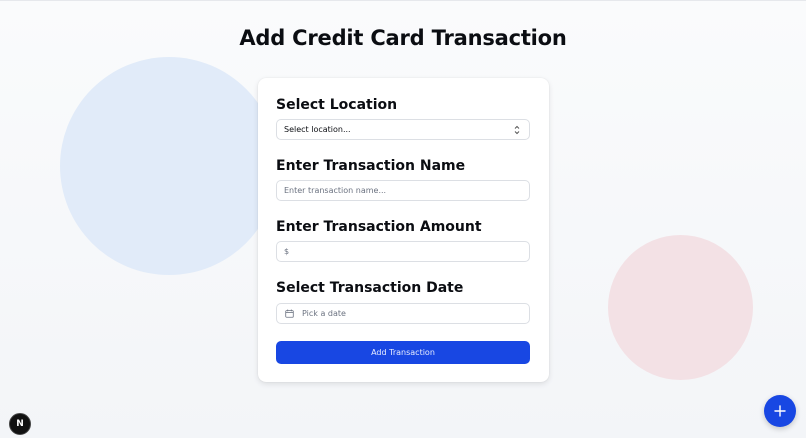 The image size is (806, 438). I want to click on add-fab-button, so click(780, 411).